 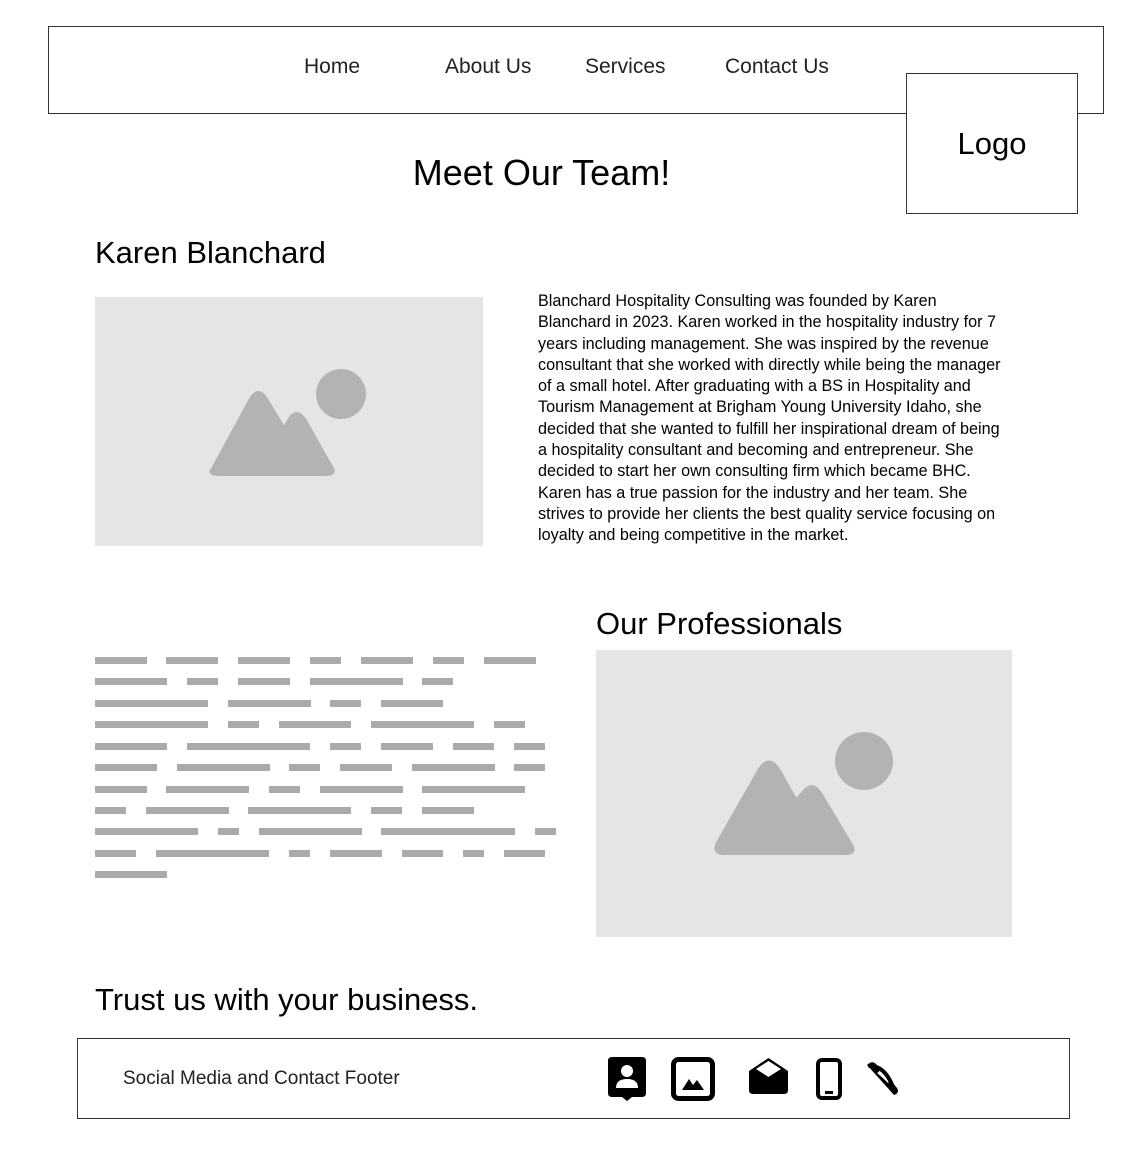 What do you see at coordinates (625, 67) in the screenshot?
I see `nav-item-services: Services` at bounding box center [625, 67].